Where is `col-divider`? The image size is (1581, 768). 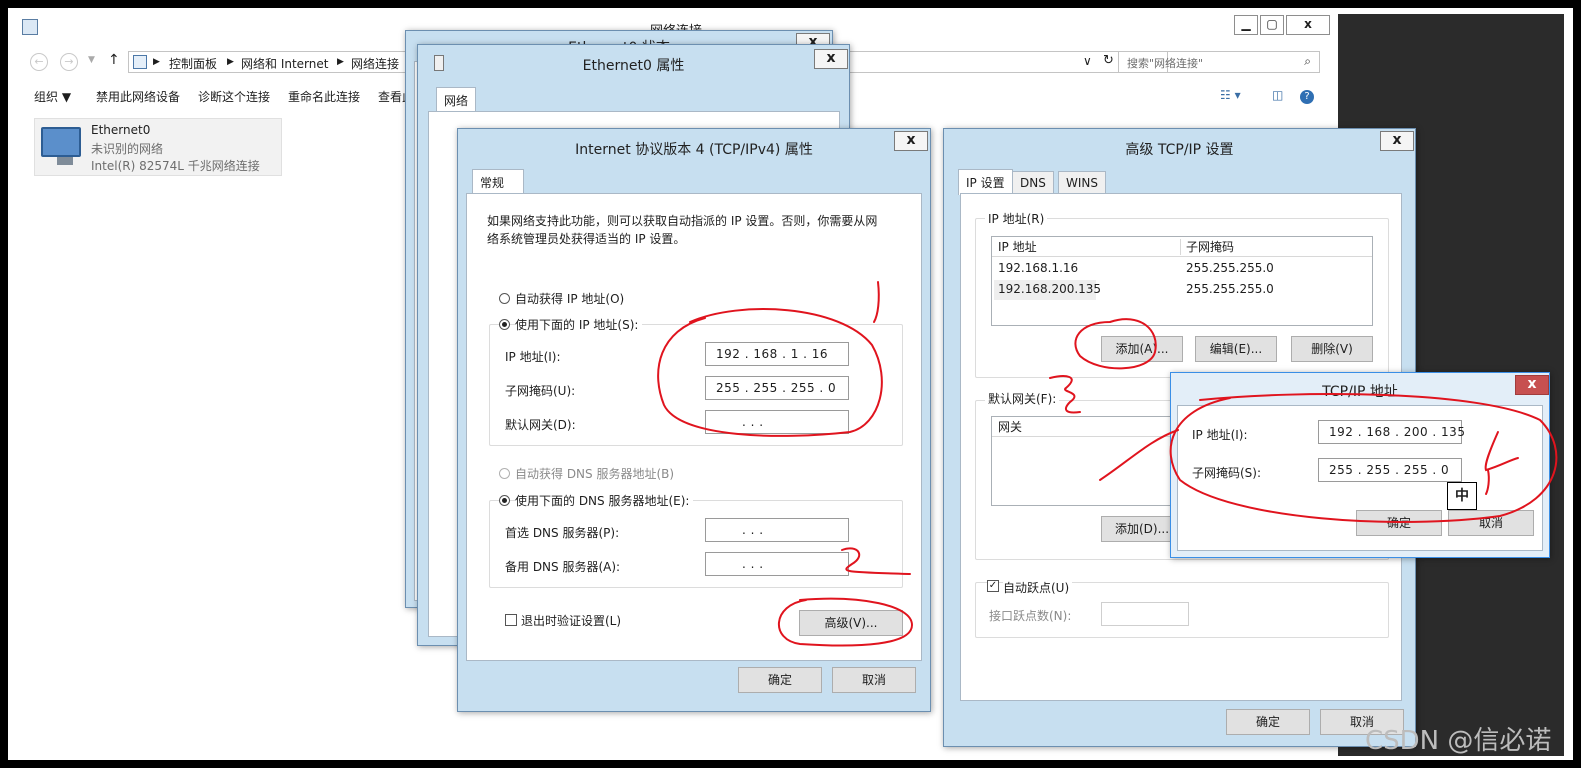
col-divider is located at coordinates (1180, 247).